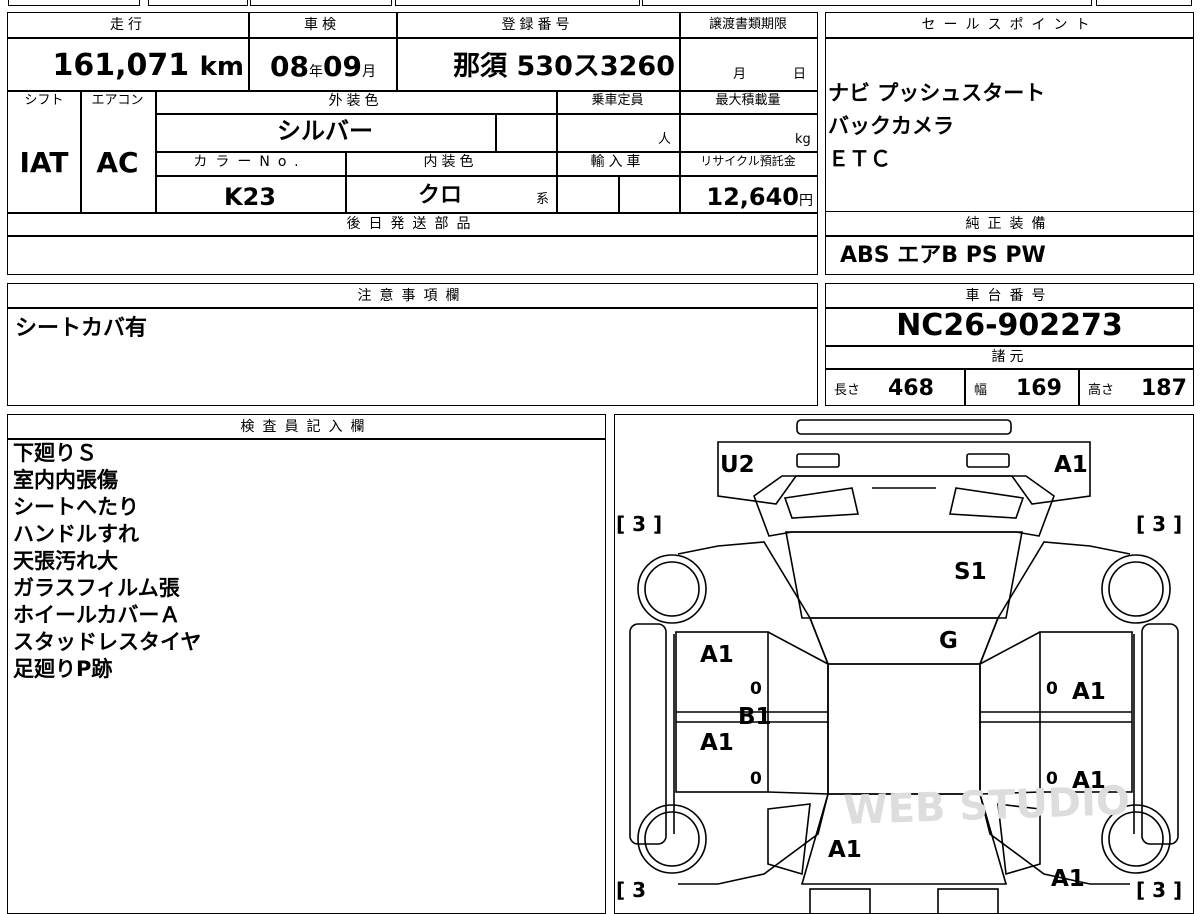  I want to click on genuine-equipment-value: ABS エアB PS PW, so click(943, 255).